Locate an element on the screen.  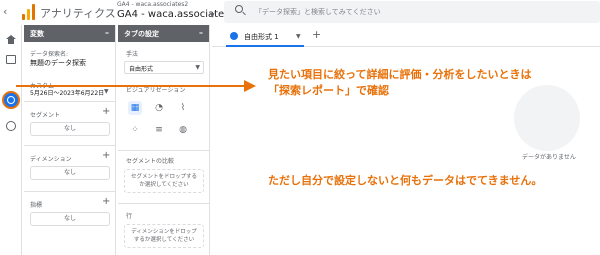
tab-row: 自由形式 1 ▼ + is located at coordinates (406, 36).